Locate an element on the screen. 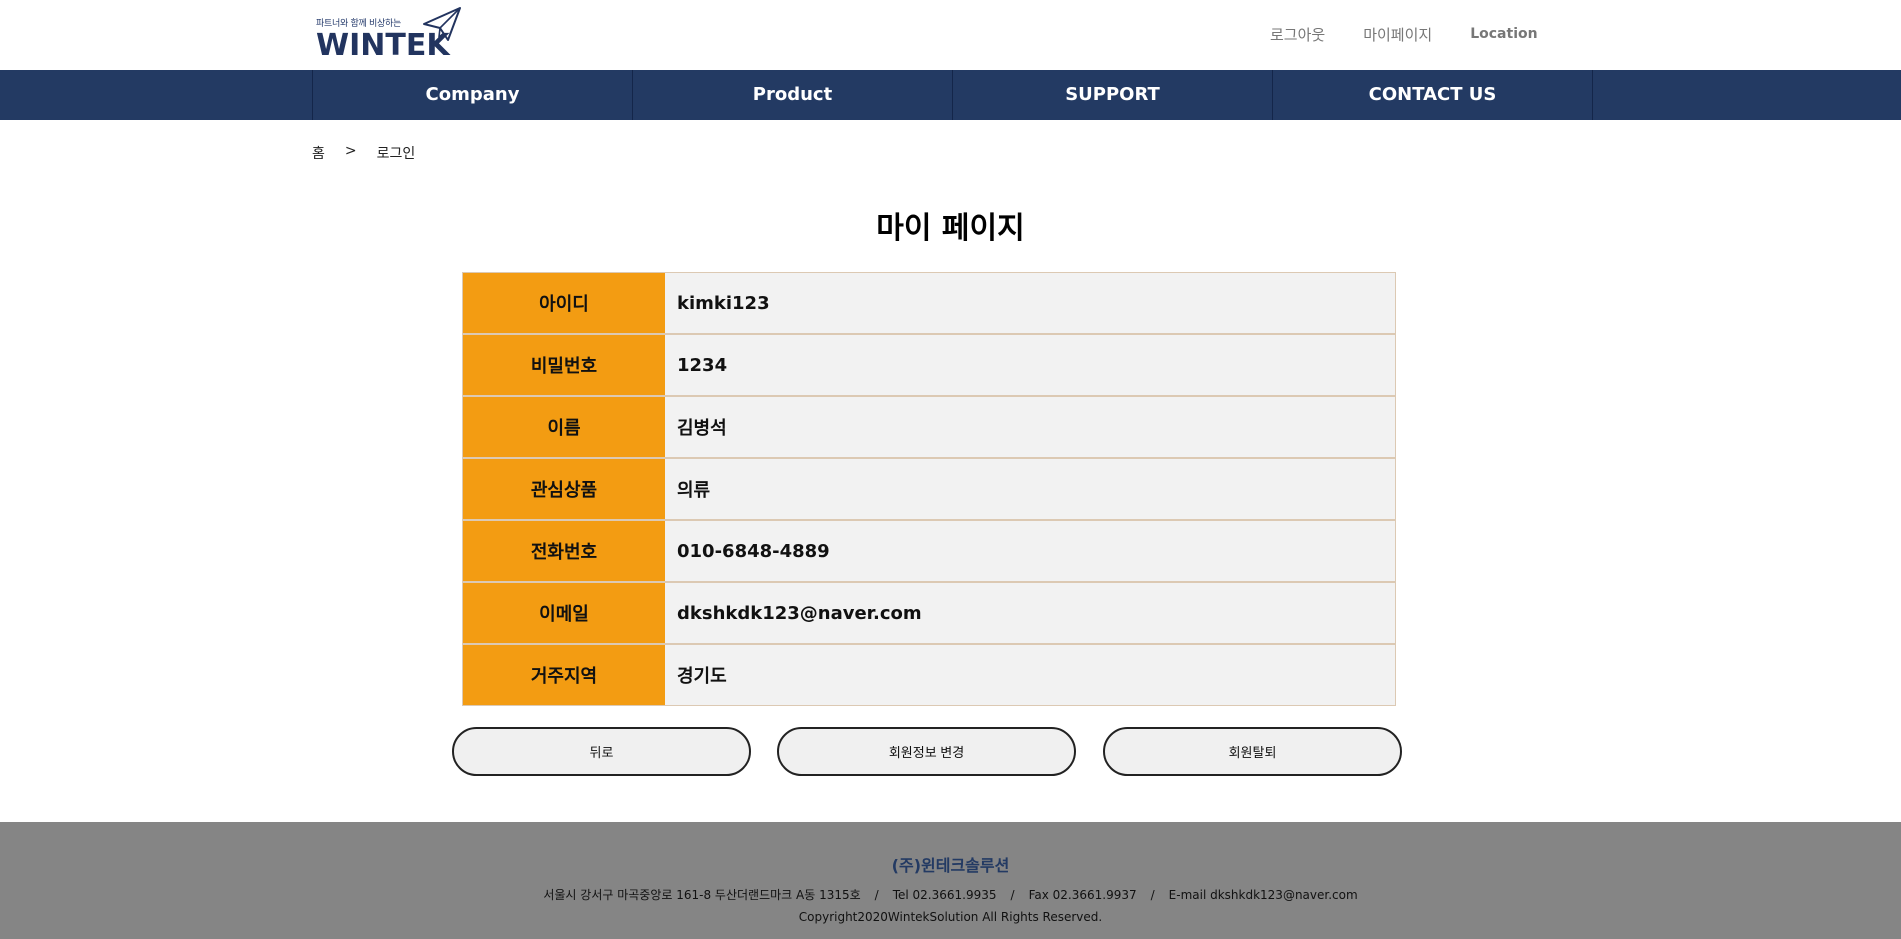 The width and height of the screenshot is (1901, 939). profile-label: 아이디 is located at coordinates (564, 303).